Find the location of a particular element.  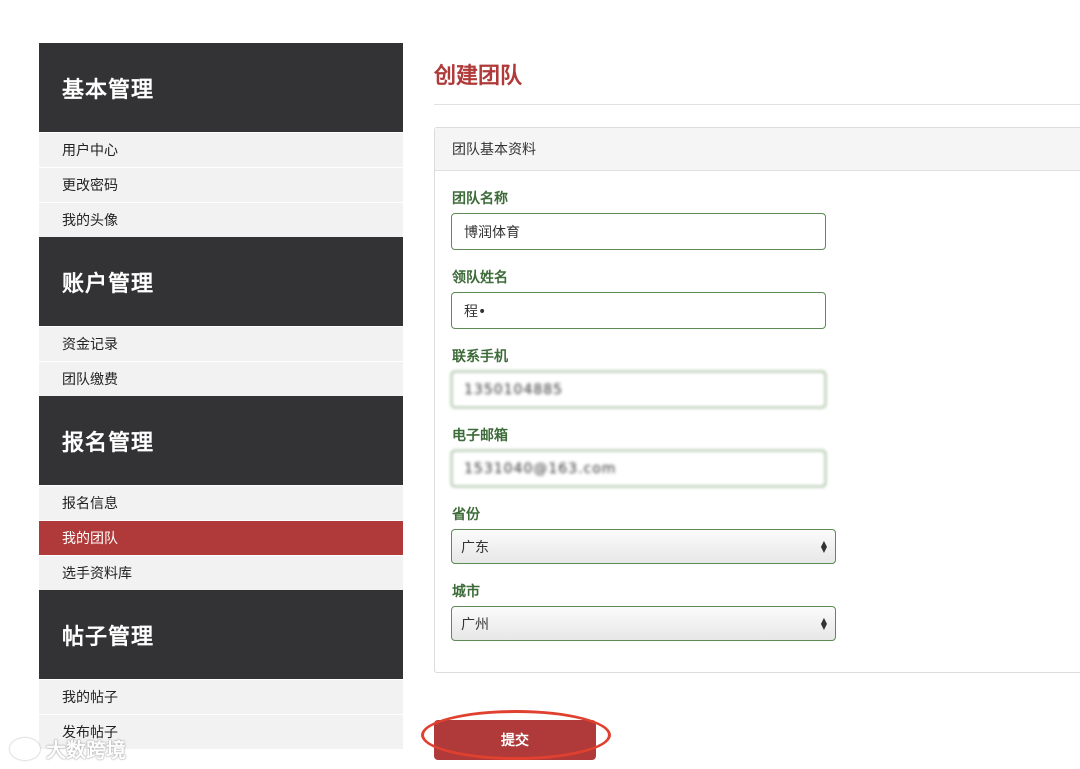

sidebar-item-fund-records: 资金记录 is located at coordinates (221, 343).